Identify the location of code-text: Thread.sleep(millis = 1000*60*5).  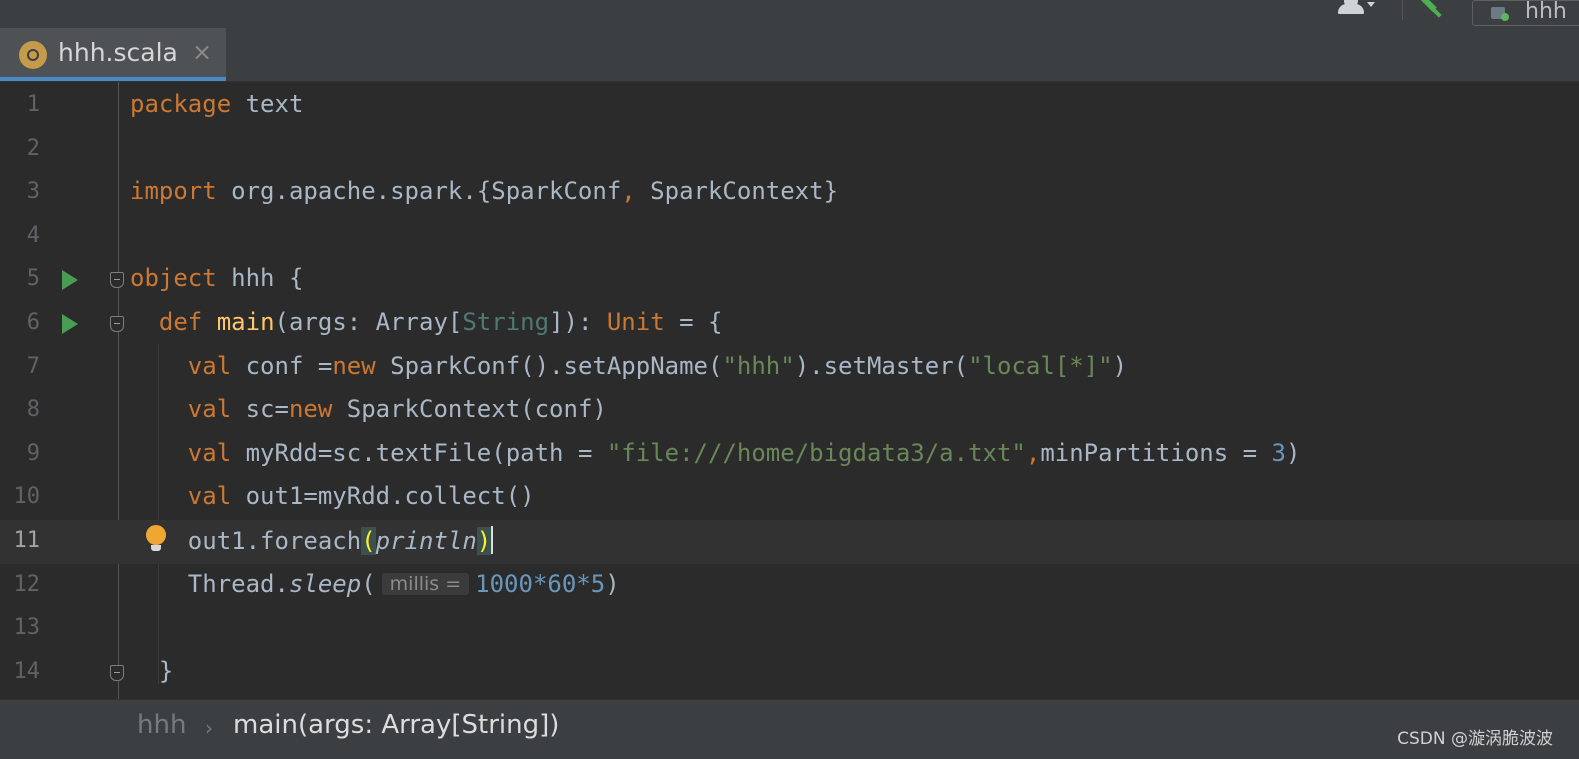
(403, 583).